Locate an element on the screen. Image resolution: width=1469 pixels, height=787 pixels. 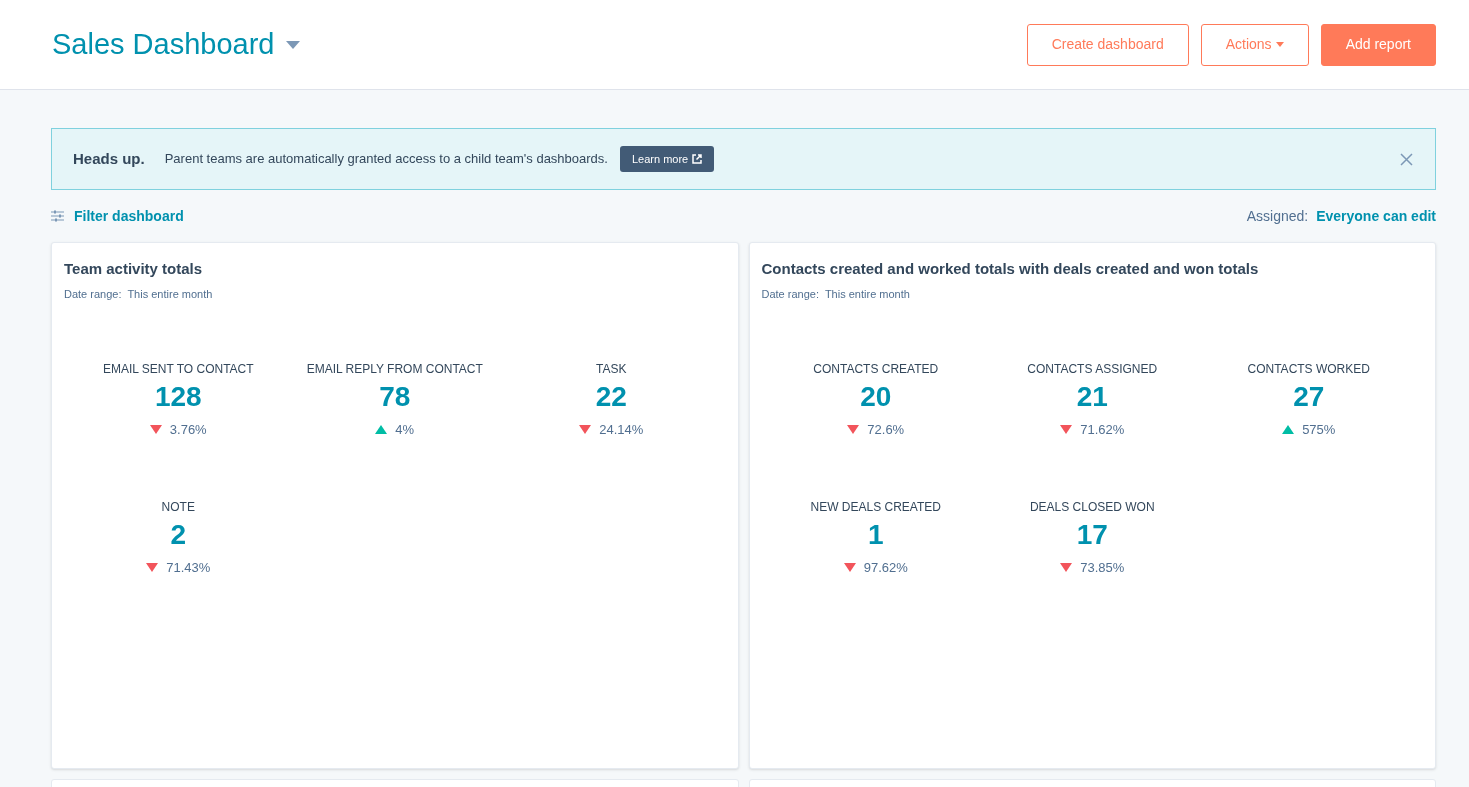
metric-label: CONTACTS WORKED is located at coordinates (1308, 369).